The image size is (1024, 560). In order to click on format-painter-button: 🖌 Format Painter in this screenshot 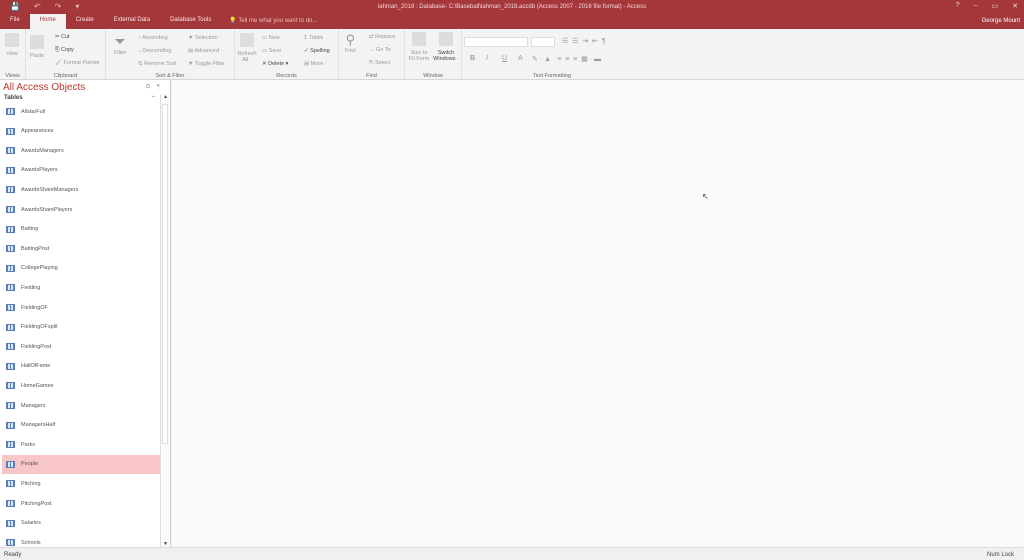, I will do `click(77, 63)`.